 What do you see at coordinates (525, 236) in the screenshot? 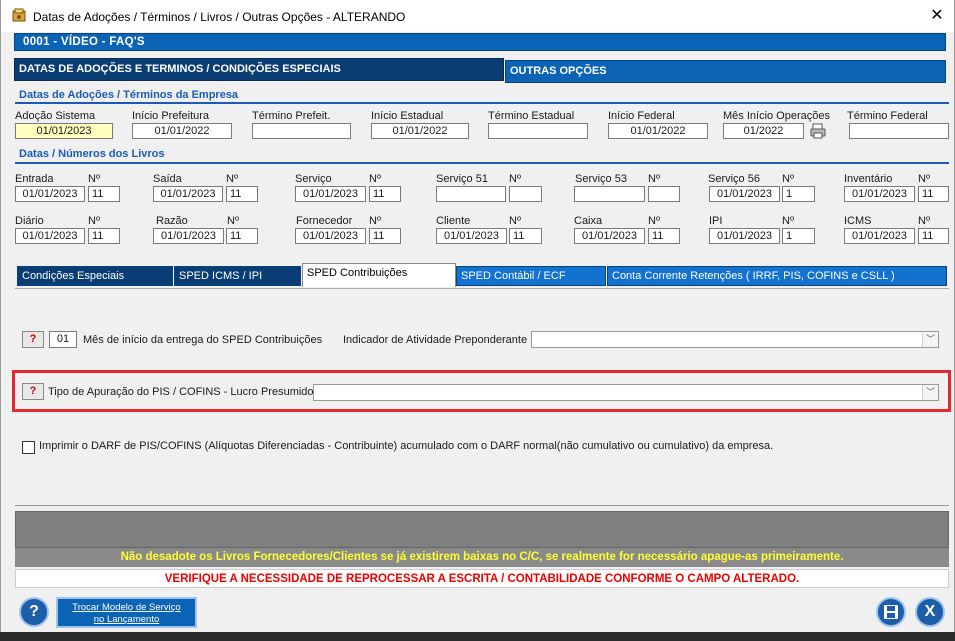
I see `cliente-num-input: 11` at bounding box center [525, 236].